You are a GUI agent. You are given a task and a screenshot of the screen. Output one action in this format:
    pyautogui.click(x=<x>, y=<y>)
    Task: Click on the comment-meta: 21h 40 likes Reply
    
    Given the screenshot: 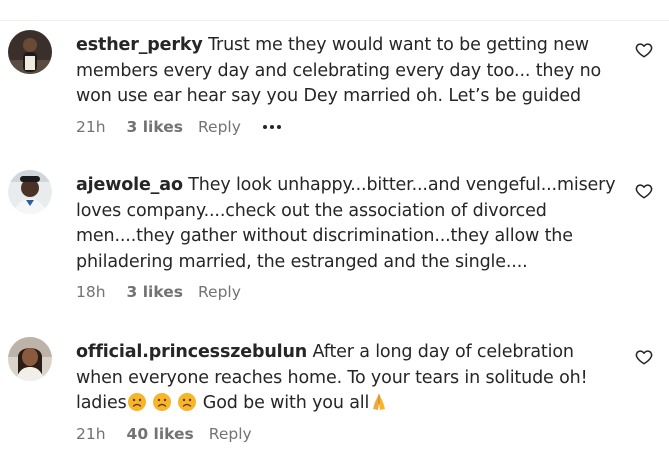 What is the action you would take?
    pyautogui.click(x=346, y=434)
    